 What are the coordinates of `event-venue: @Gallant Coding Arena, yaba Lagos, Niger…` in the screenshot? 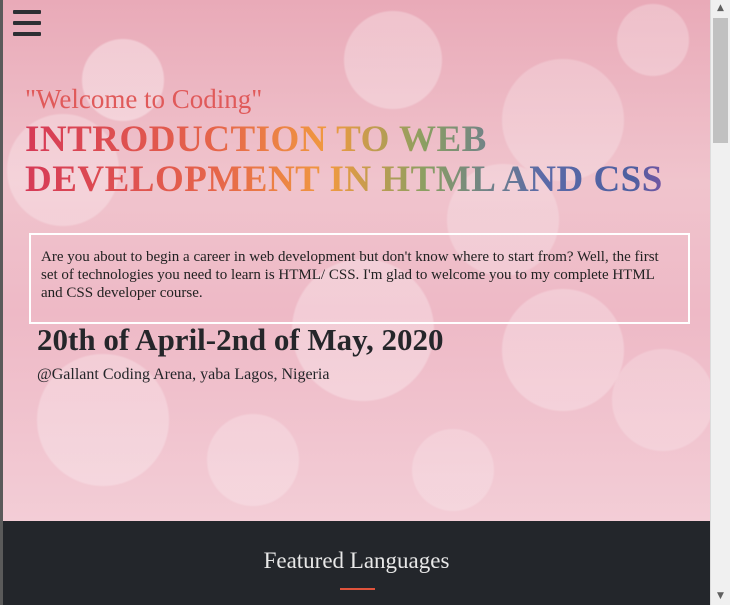 It's located at (183, 374).